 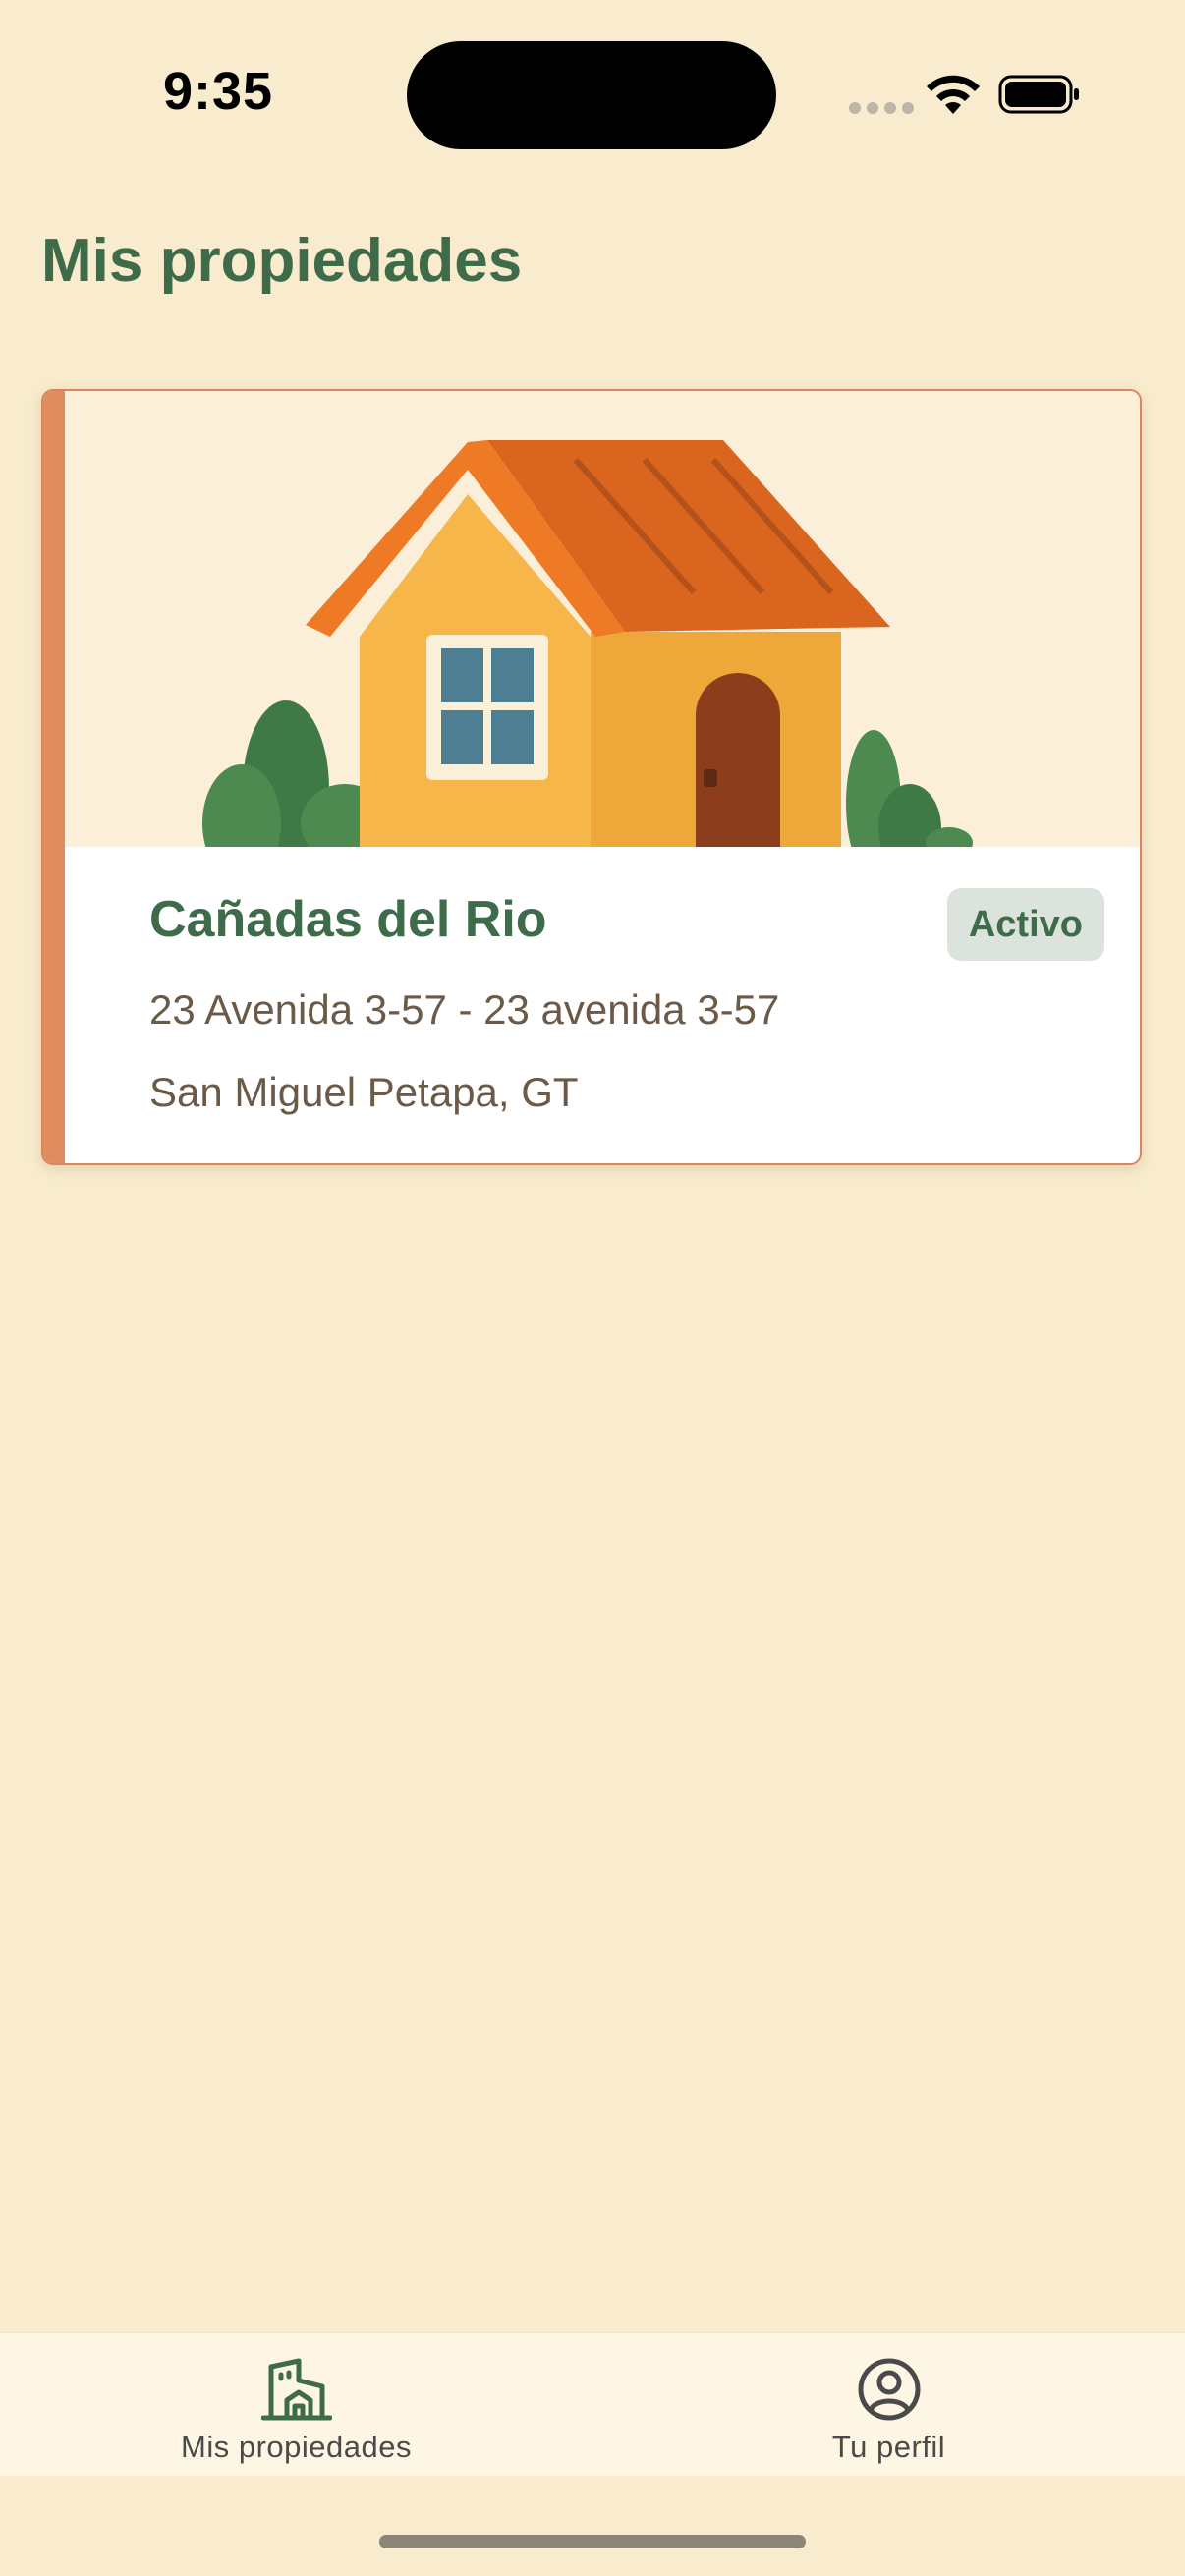 What do you see at coordinates (889, 2389) in the screenshot?
I see `profile-icon` at bounding box center [889, 2389].